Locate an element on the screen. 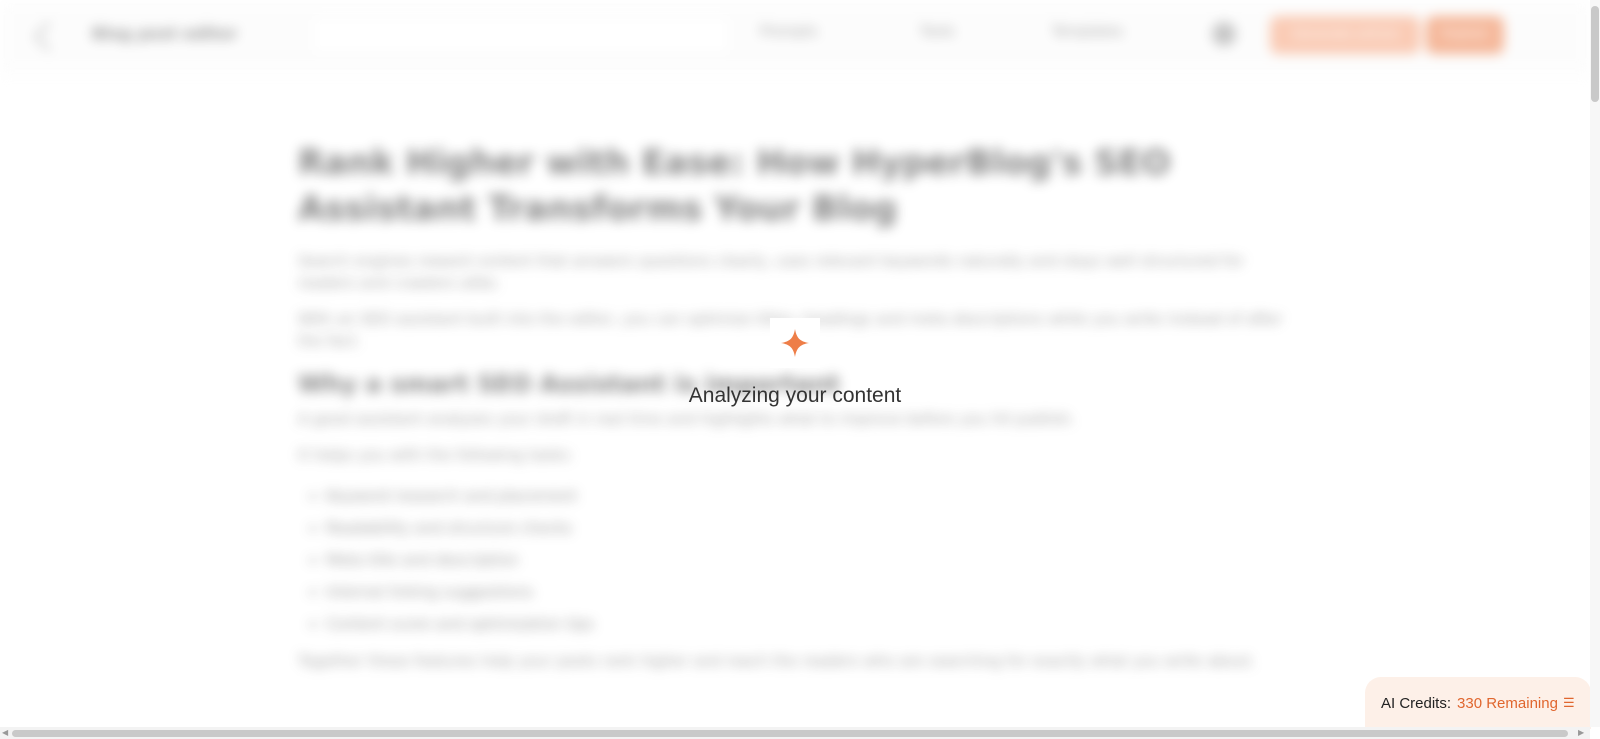 The height and width of the screenshot is (739, 1600). scroll-right-icon: ▶ is located at coordinates (1581, 732).